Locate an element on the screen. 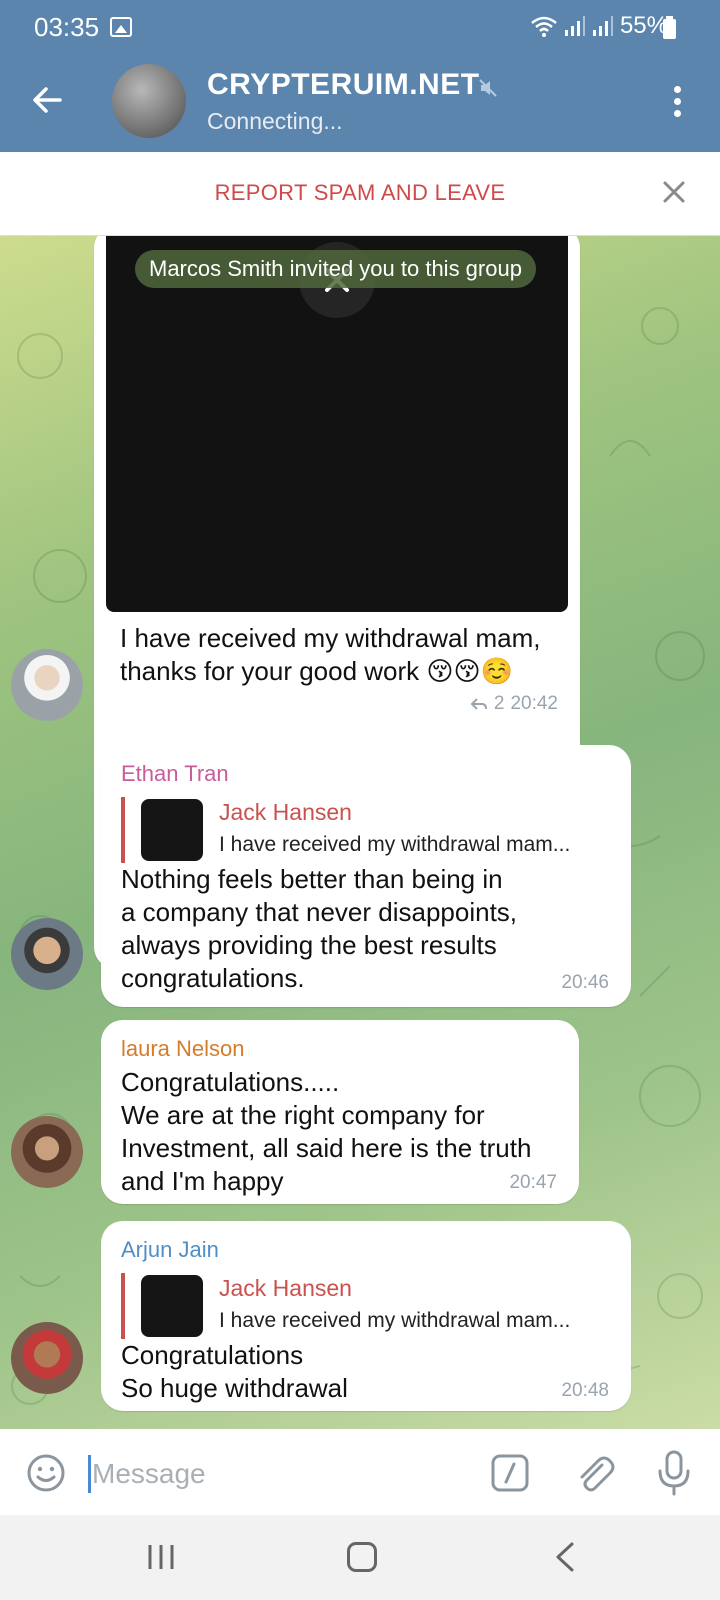  status-time: 03:35 is located at coordinates (67, 27).